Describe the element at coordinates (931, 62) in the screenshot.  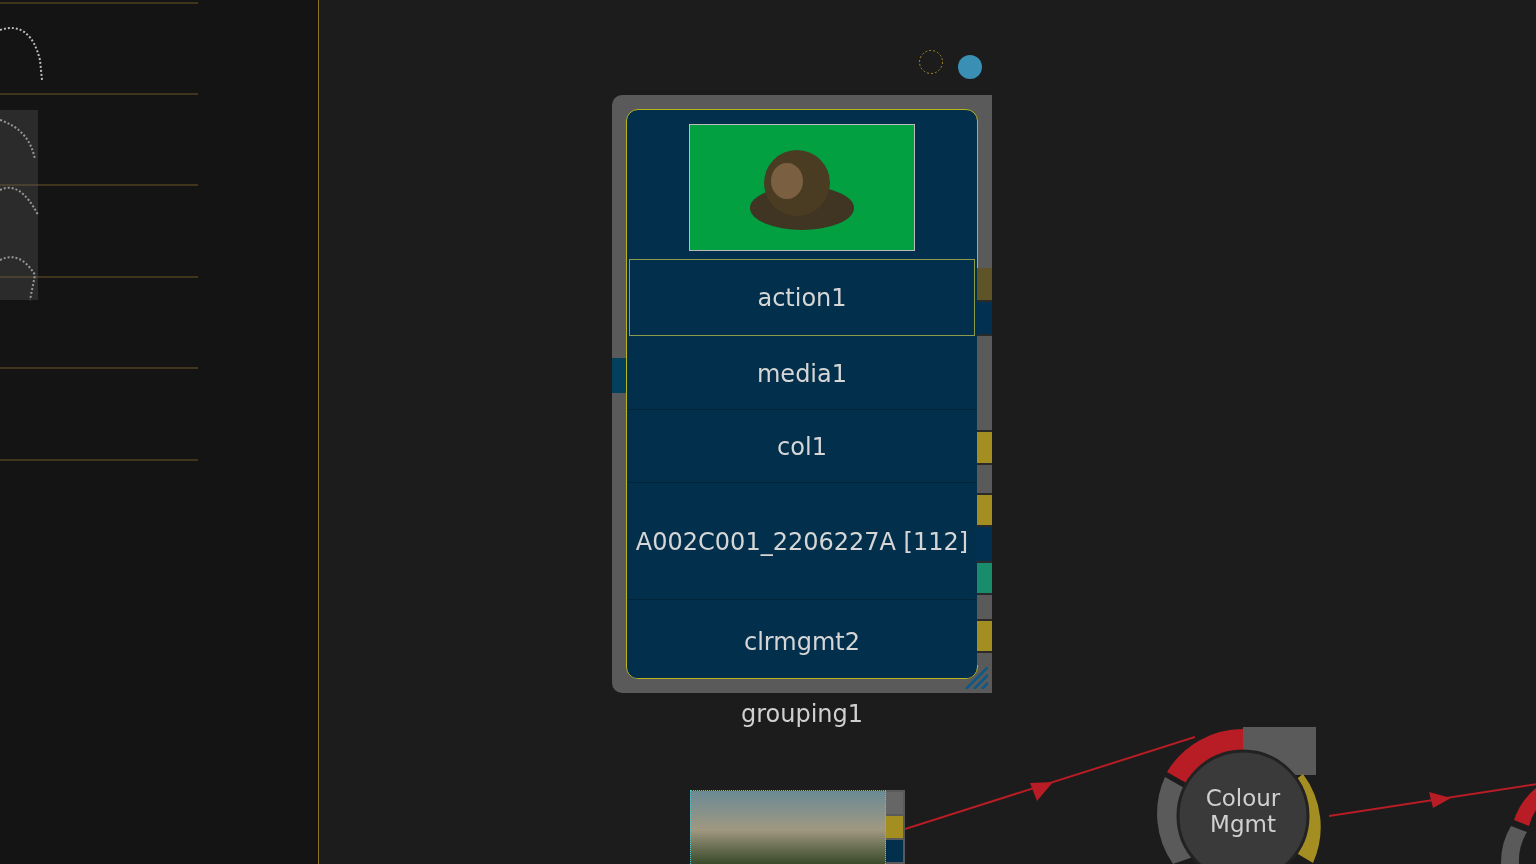
I see `dotted-circle-icon` at that location.